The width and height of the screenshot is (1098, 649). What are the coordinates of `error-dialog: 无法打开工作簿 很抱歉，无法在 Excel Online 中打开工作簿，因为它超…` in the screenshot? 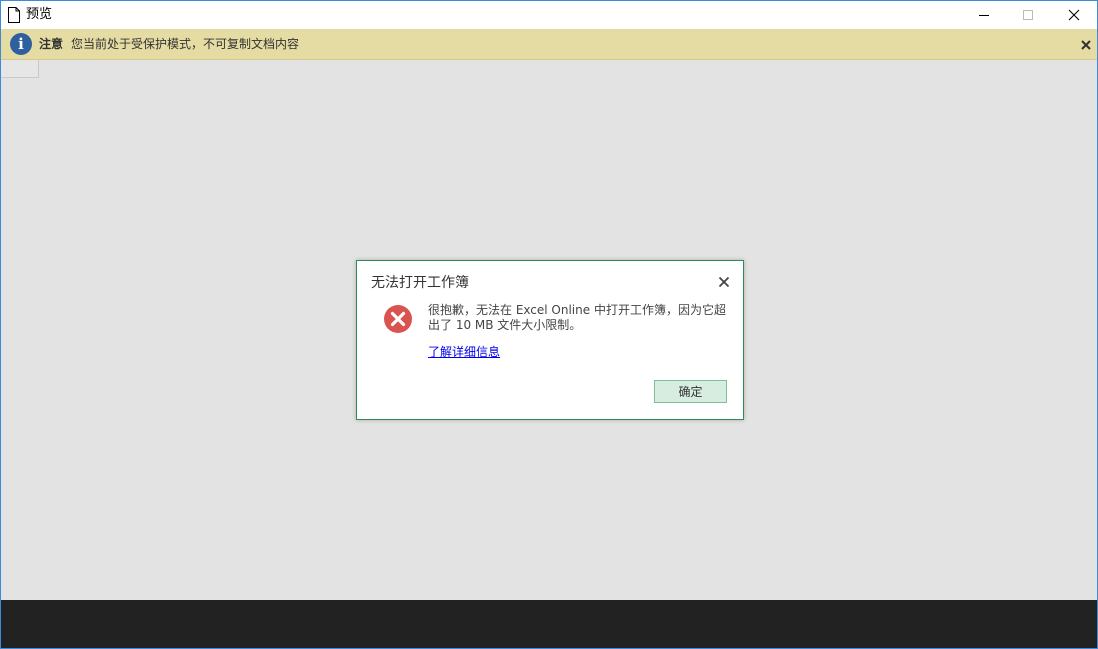 It's located at (550, 340).